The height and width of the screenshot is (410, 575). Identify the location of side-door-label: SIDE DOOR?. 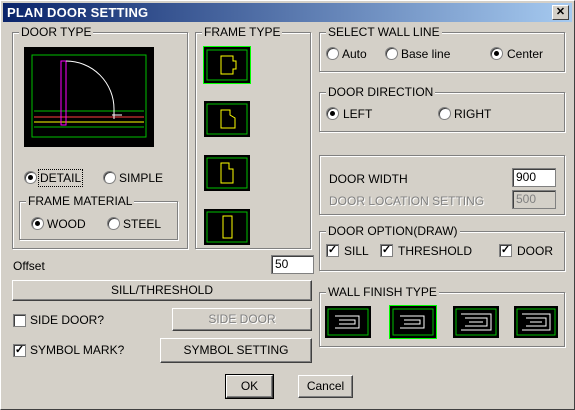
(67, 320).